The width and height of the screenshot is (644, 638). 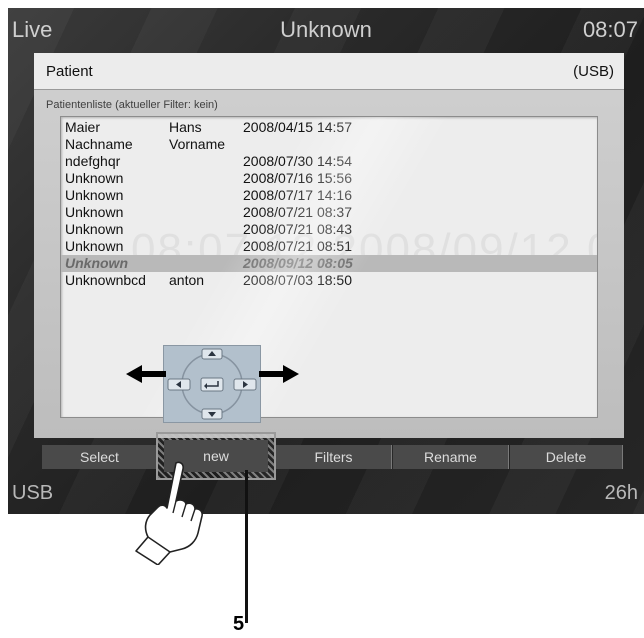 I want to click on top-status-bar: Live Unknown 08:07, so click(x=326, y=27).